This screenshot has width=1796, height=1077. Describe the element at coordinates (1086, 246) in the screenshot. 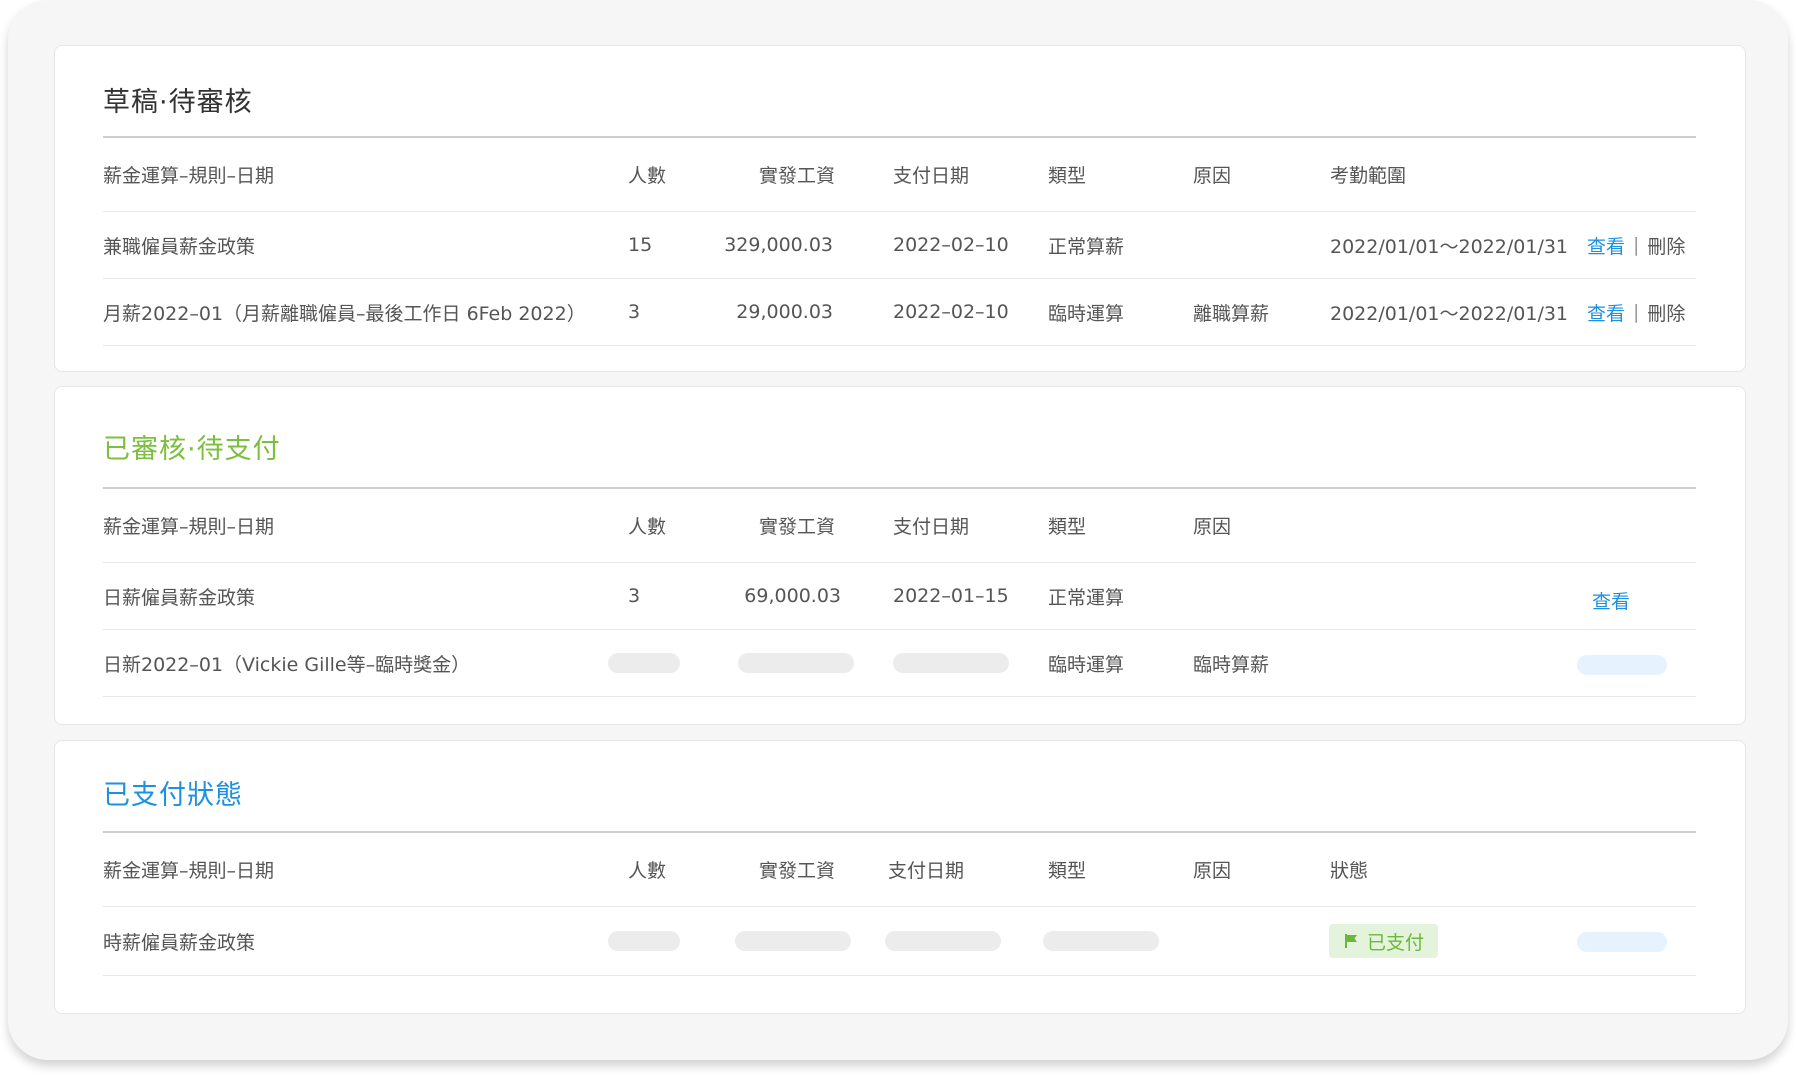

I see `row-type: 正常算薪` at that location.